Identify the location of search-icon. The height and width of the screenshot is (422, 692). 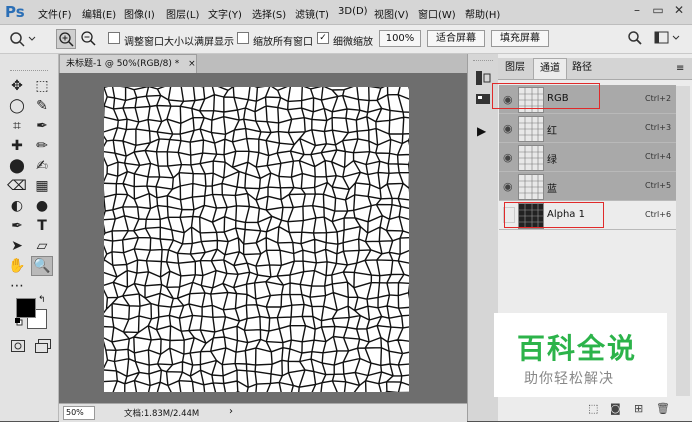
(635, 38).